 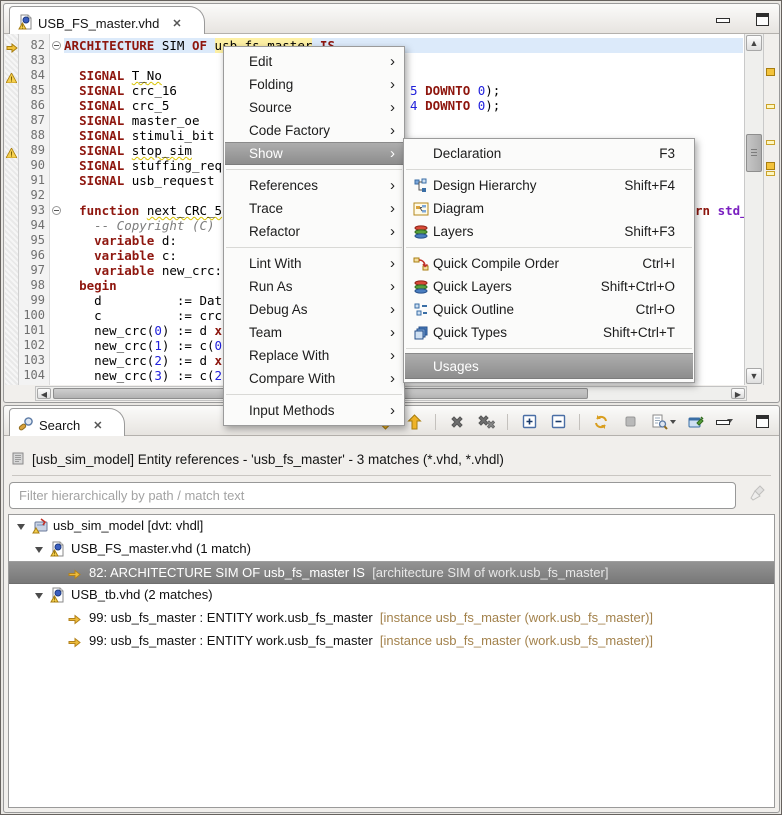 I want to click on remove-selected-matches-icon, so click(x=457, y=421).